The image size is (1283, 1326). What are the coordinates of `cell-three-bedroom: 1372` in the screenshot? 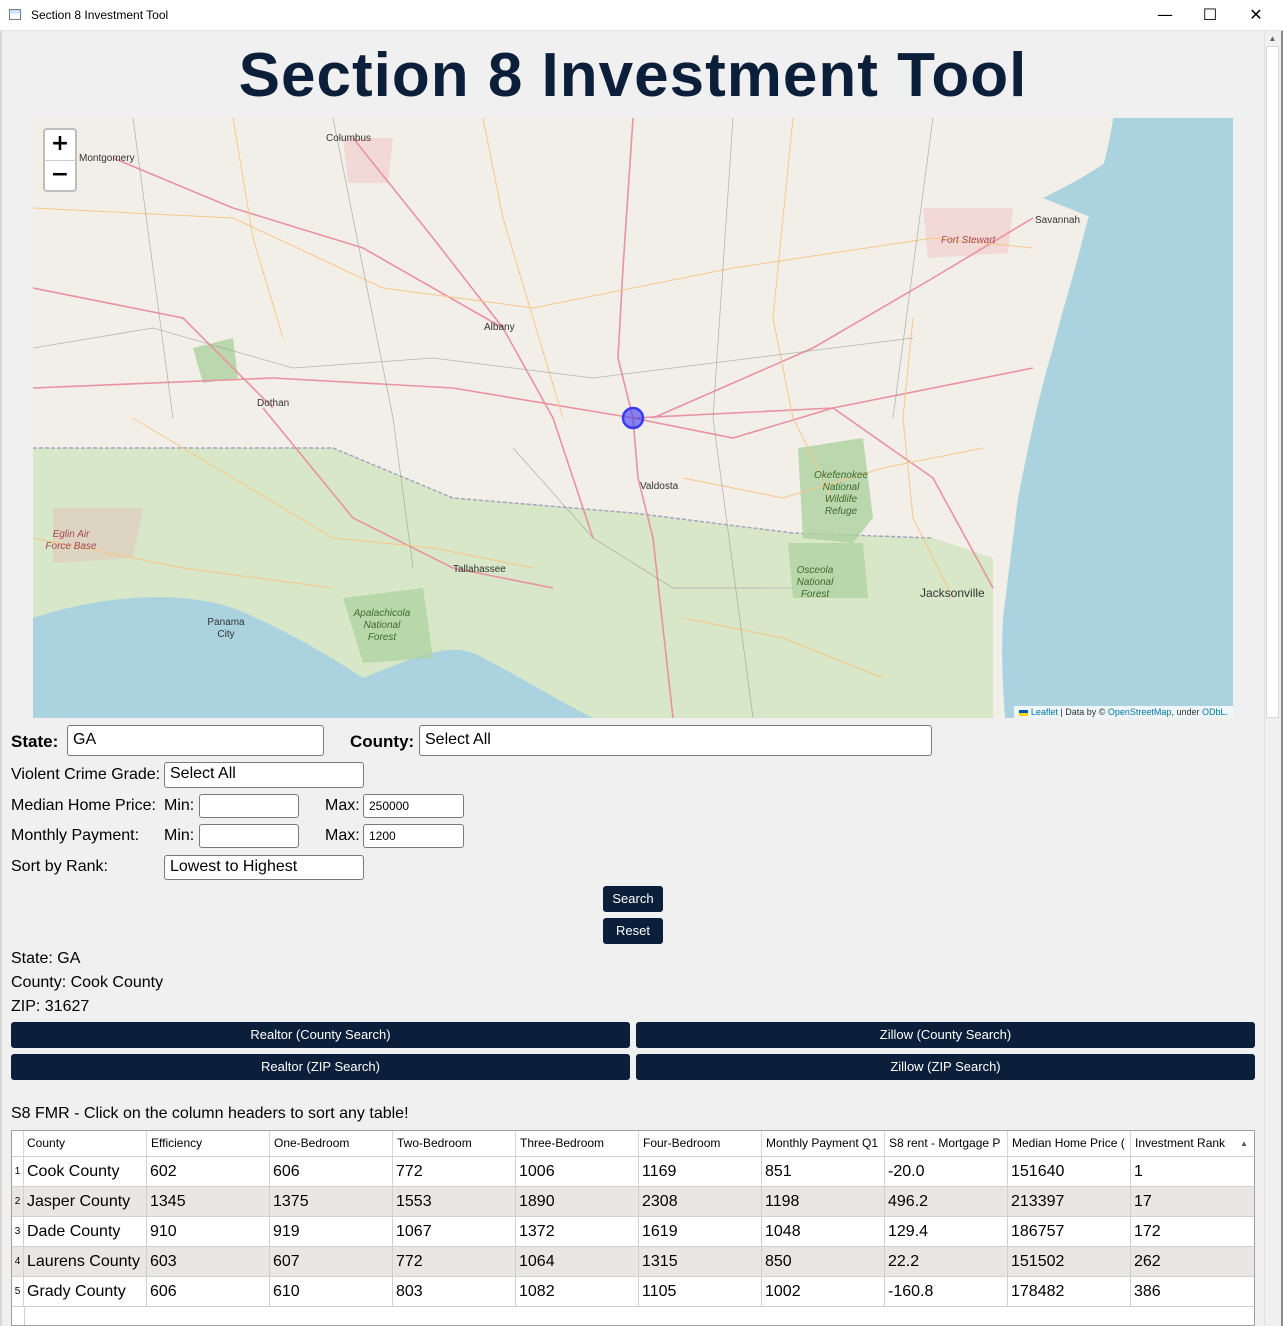 It's located at (577, 1232).